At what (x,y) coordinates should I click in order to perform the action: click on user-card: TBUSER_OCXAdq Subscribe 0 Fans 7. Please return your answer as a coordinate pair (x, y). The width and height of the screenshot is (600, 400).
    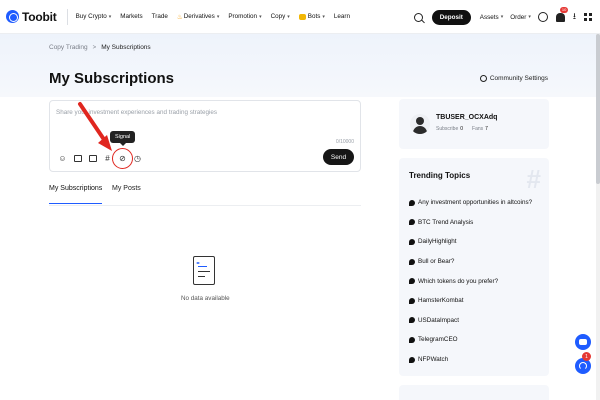
    Looking at the image, I should click on (474, 124).